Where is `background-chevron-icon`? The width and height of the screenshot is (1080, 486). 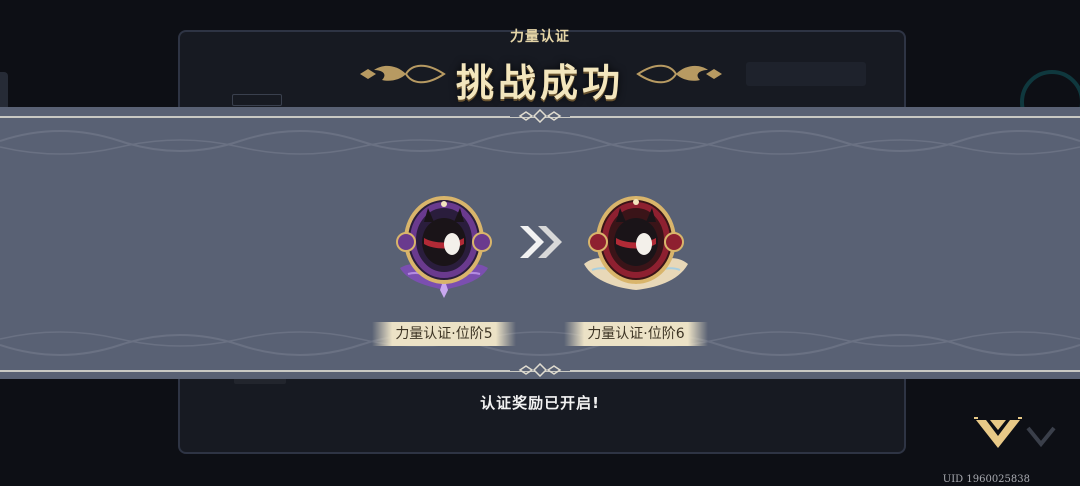
background-chevron-icon is located at coordinates (1041, 437).